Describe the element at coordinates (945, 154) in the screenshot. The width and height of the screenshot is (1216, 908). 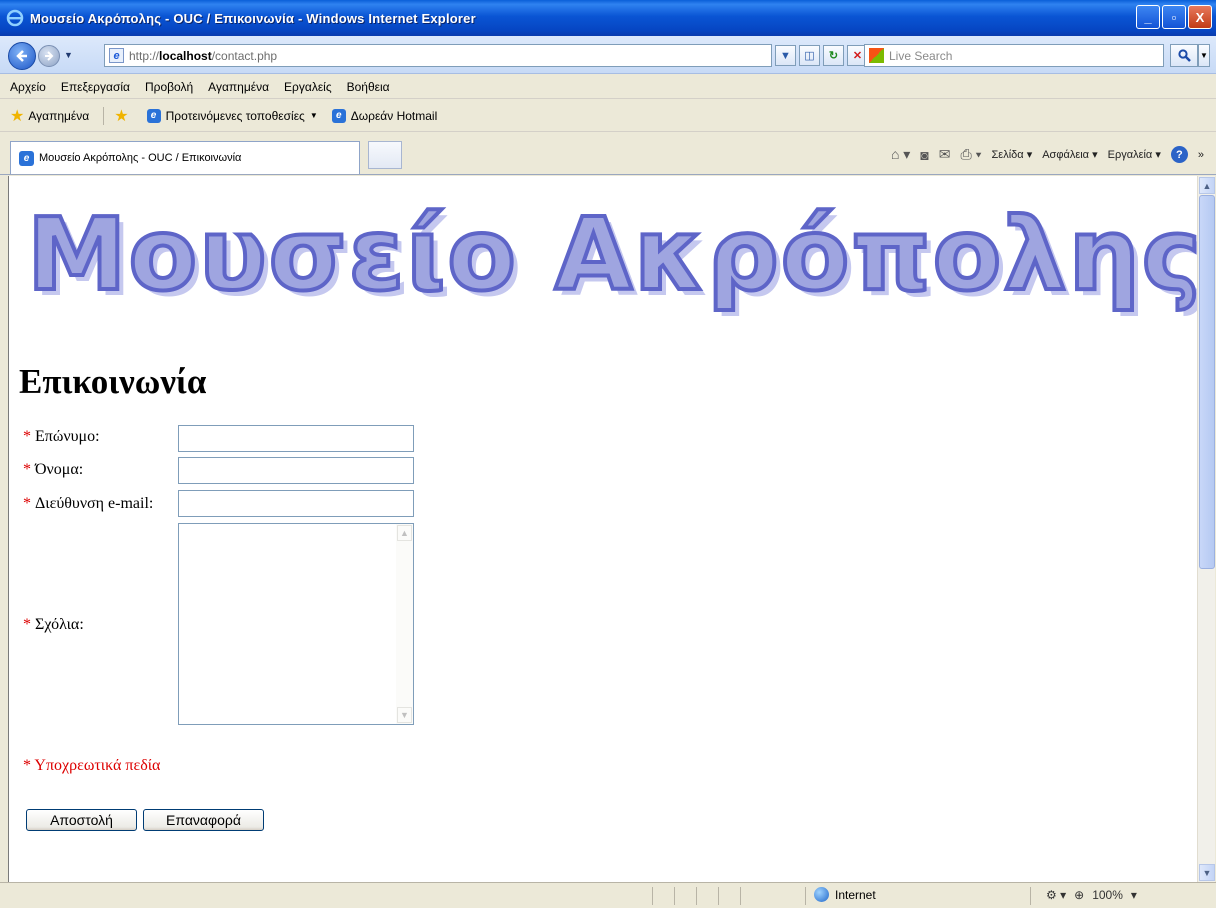
I see `read-mail-icon: ✉` at that location.